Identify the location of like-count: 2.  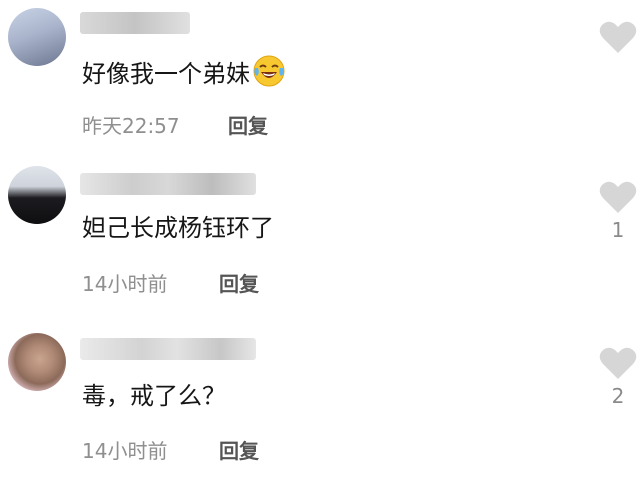
(618, 396).